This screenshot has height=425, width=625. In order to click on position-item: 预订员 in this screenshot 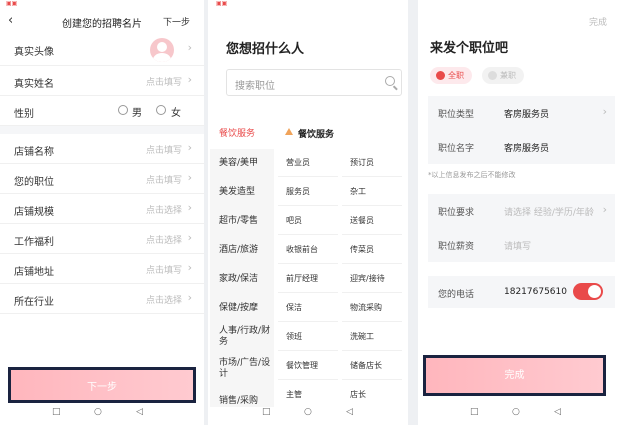, I will do `click(372, 162)`.